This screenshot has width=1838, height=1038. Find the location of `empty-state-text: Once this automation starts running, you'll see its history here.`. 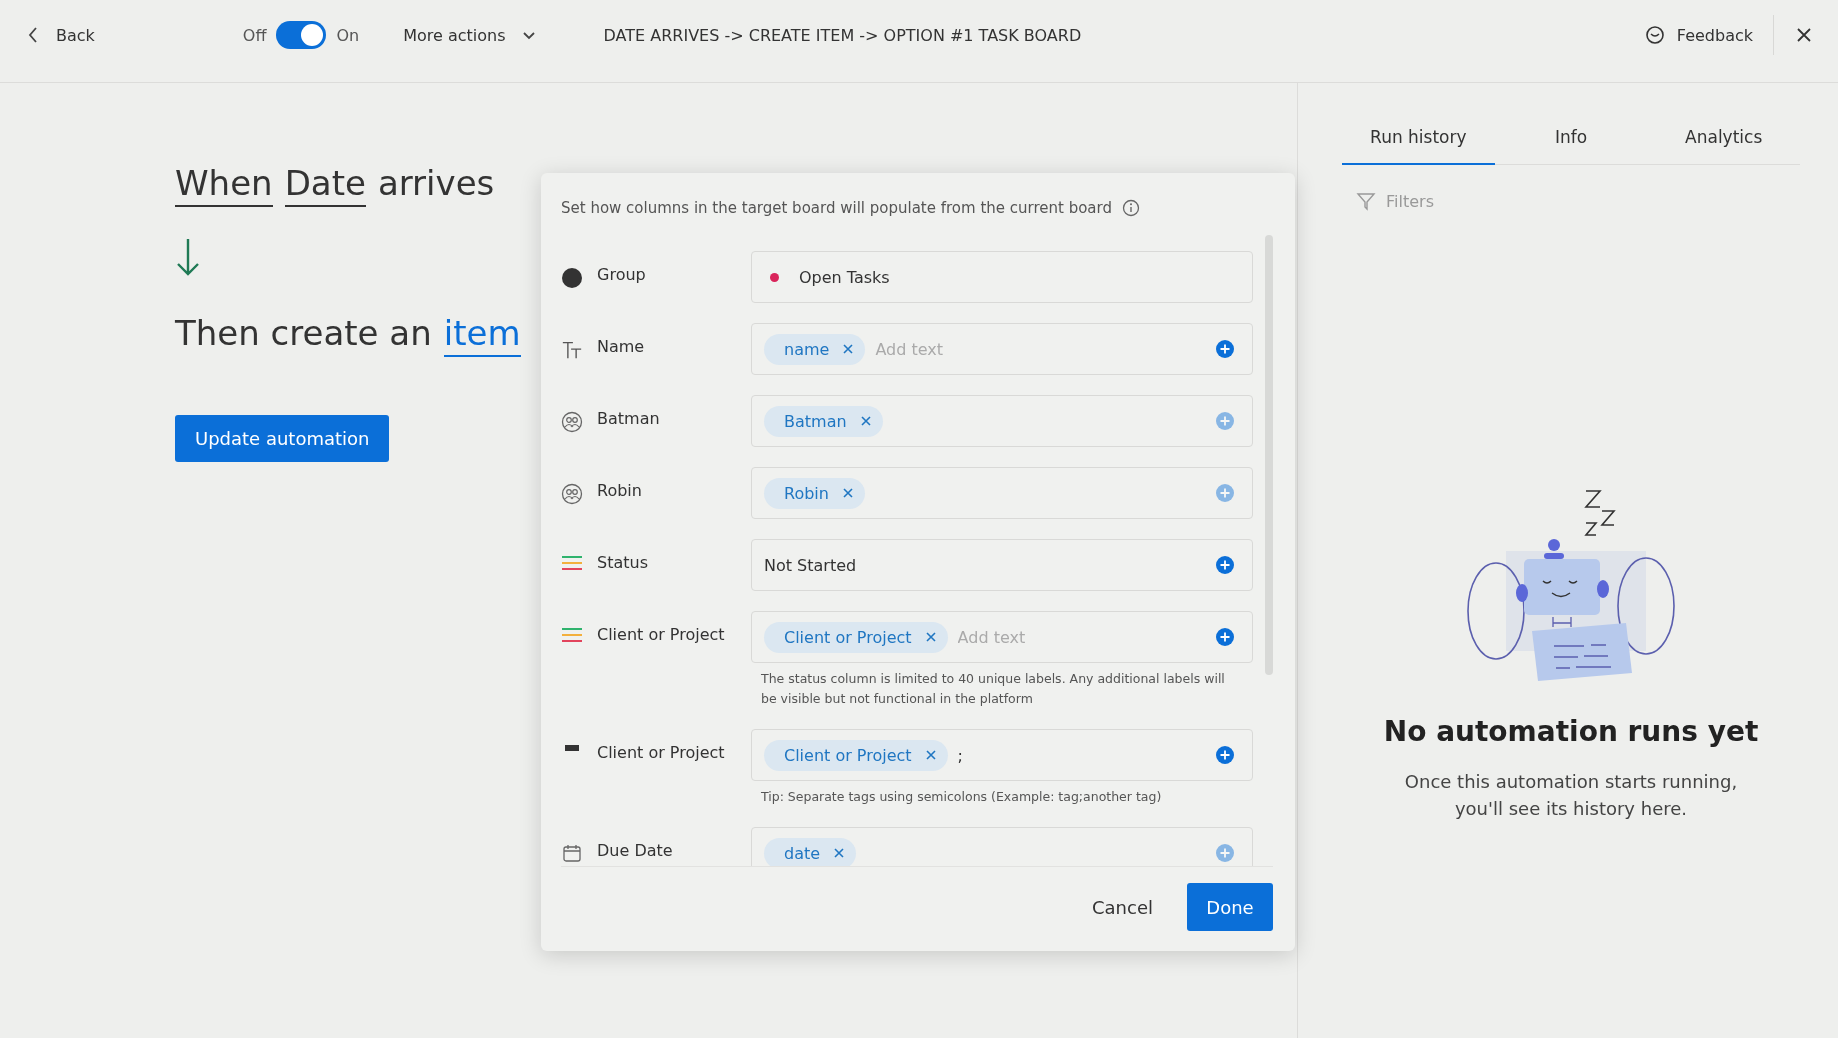

empty-state-text: Once this automation starts running, you'll see its history here. is located at coordinates (1571, 795).